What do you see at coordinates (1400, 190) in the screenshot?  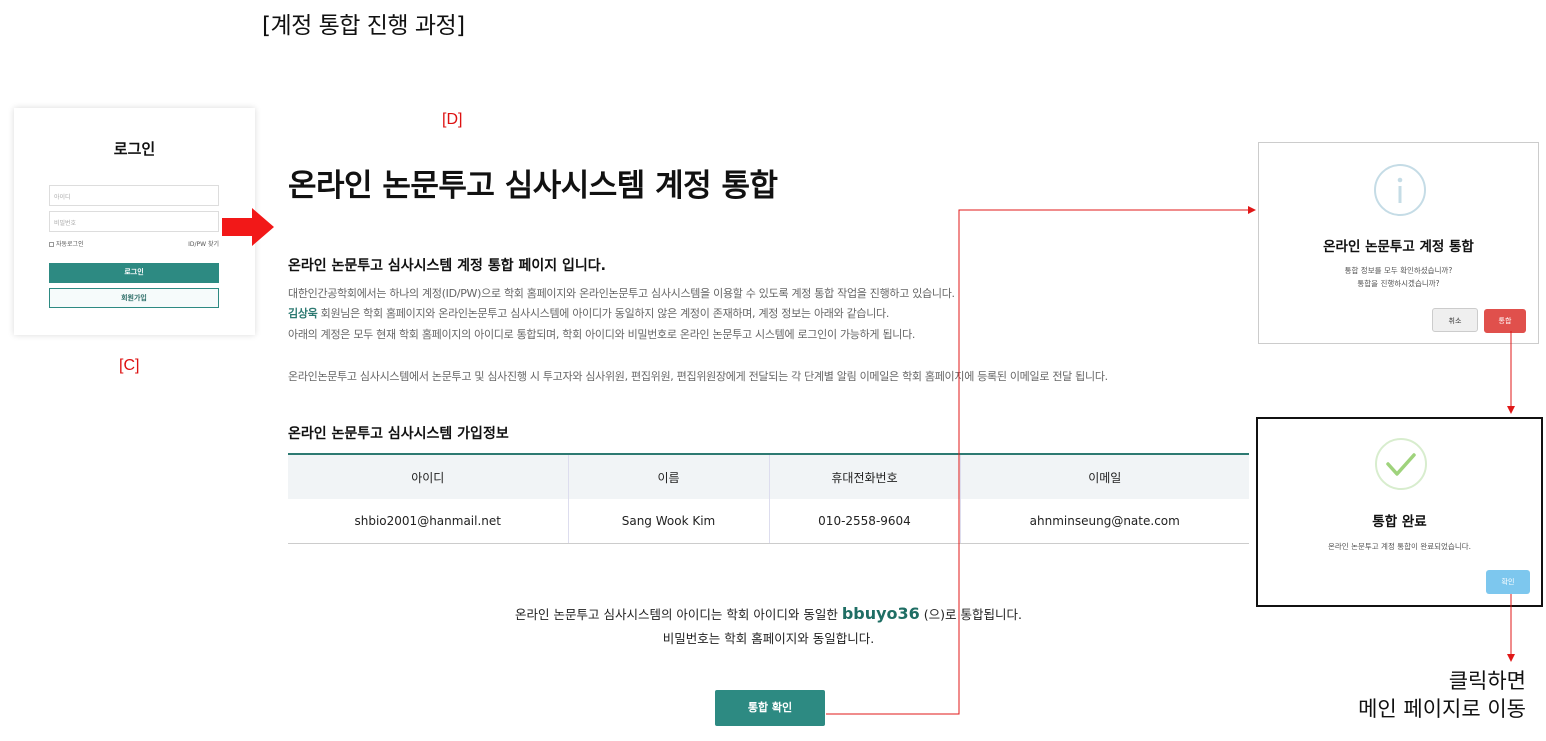 I see `info-icon` at bounding box center [1400, 190].